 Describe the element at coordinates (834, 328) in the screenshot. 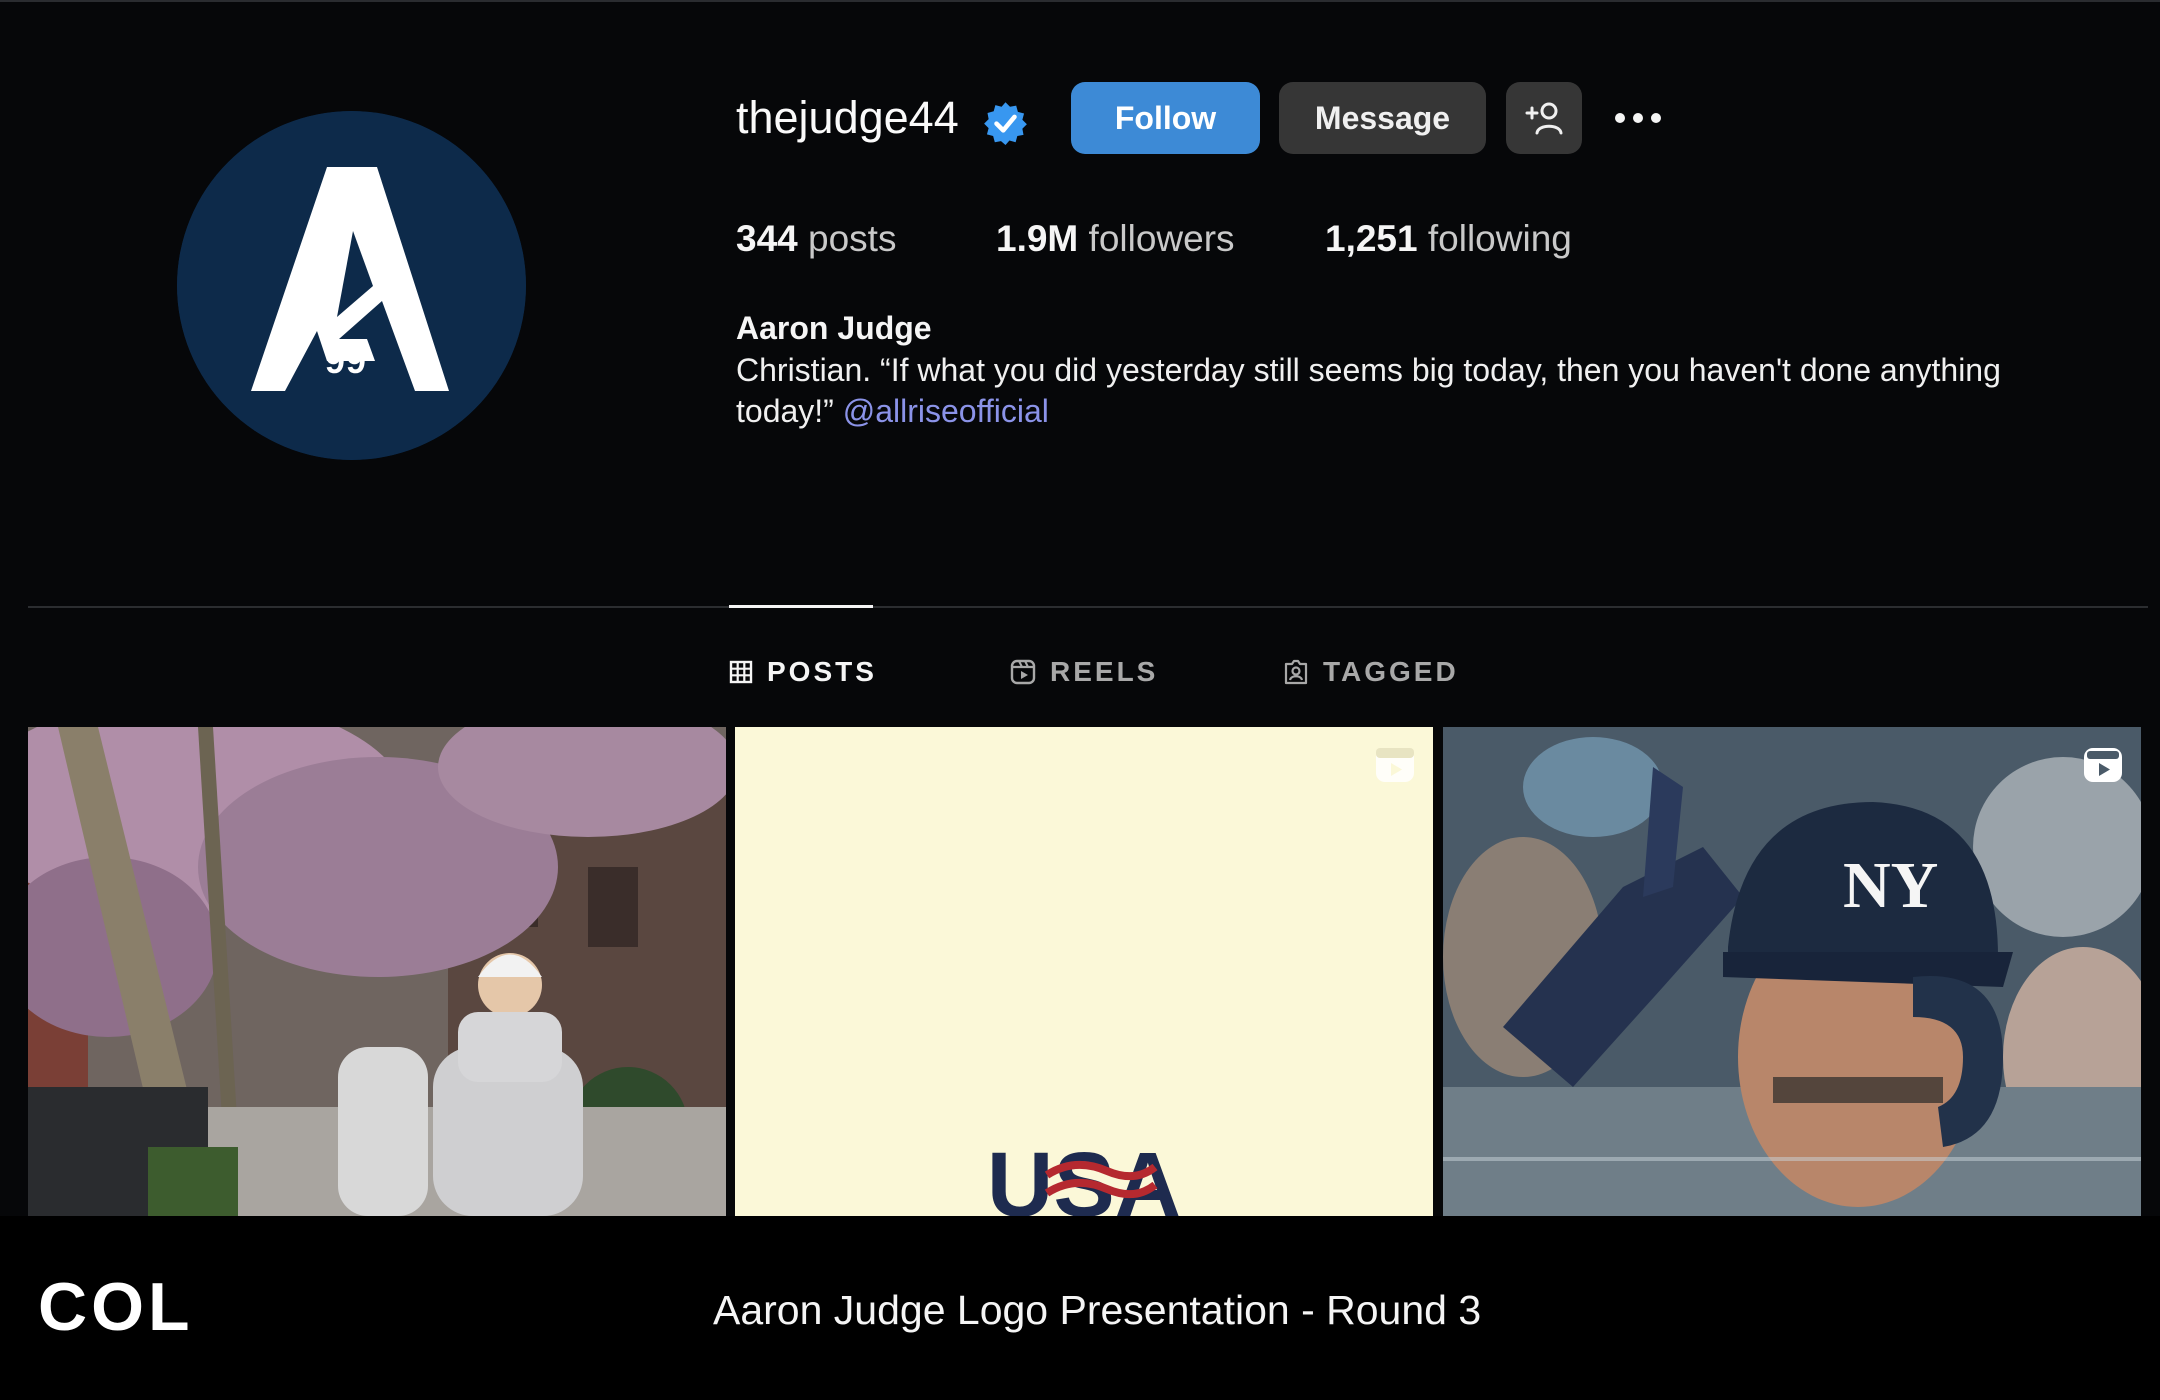

I see `profile-full-name: Aaron Judge` at that location.